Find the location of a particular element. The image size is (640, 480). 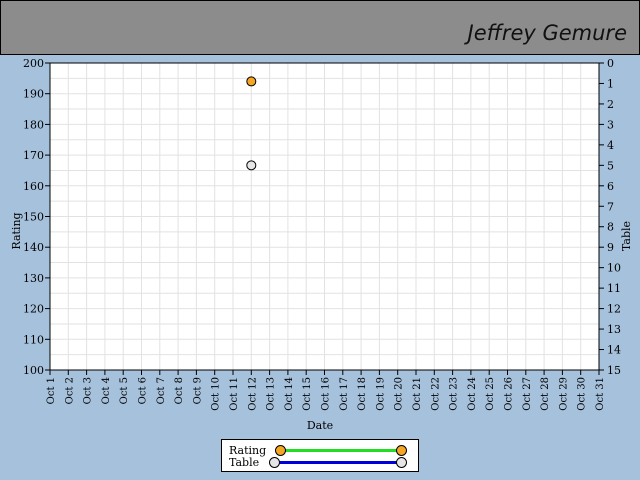

y2-tick-label: 2 is located at coordinates (610, 104).